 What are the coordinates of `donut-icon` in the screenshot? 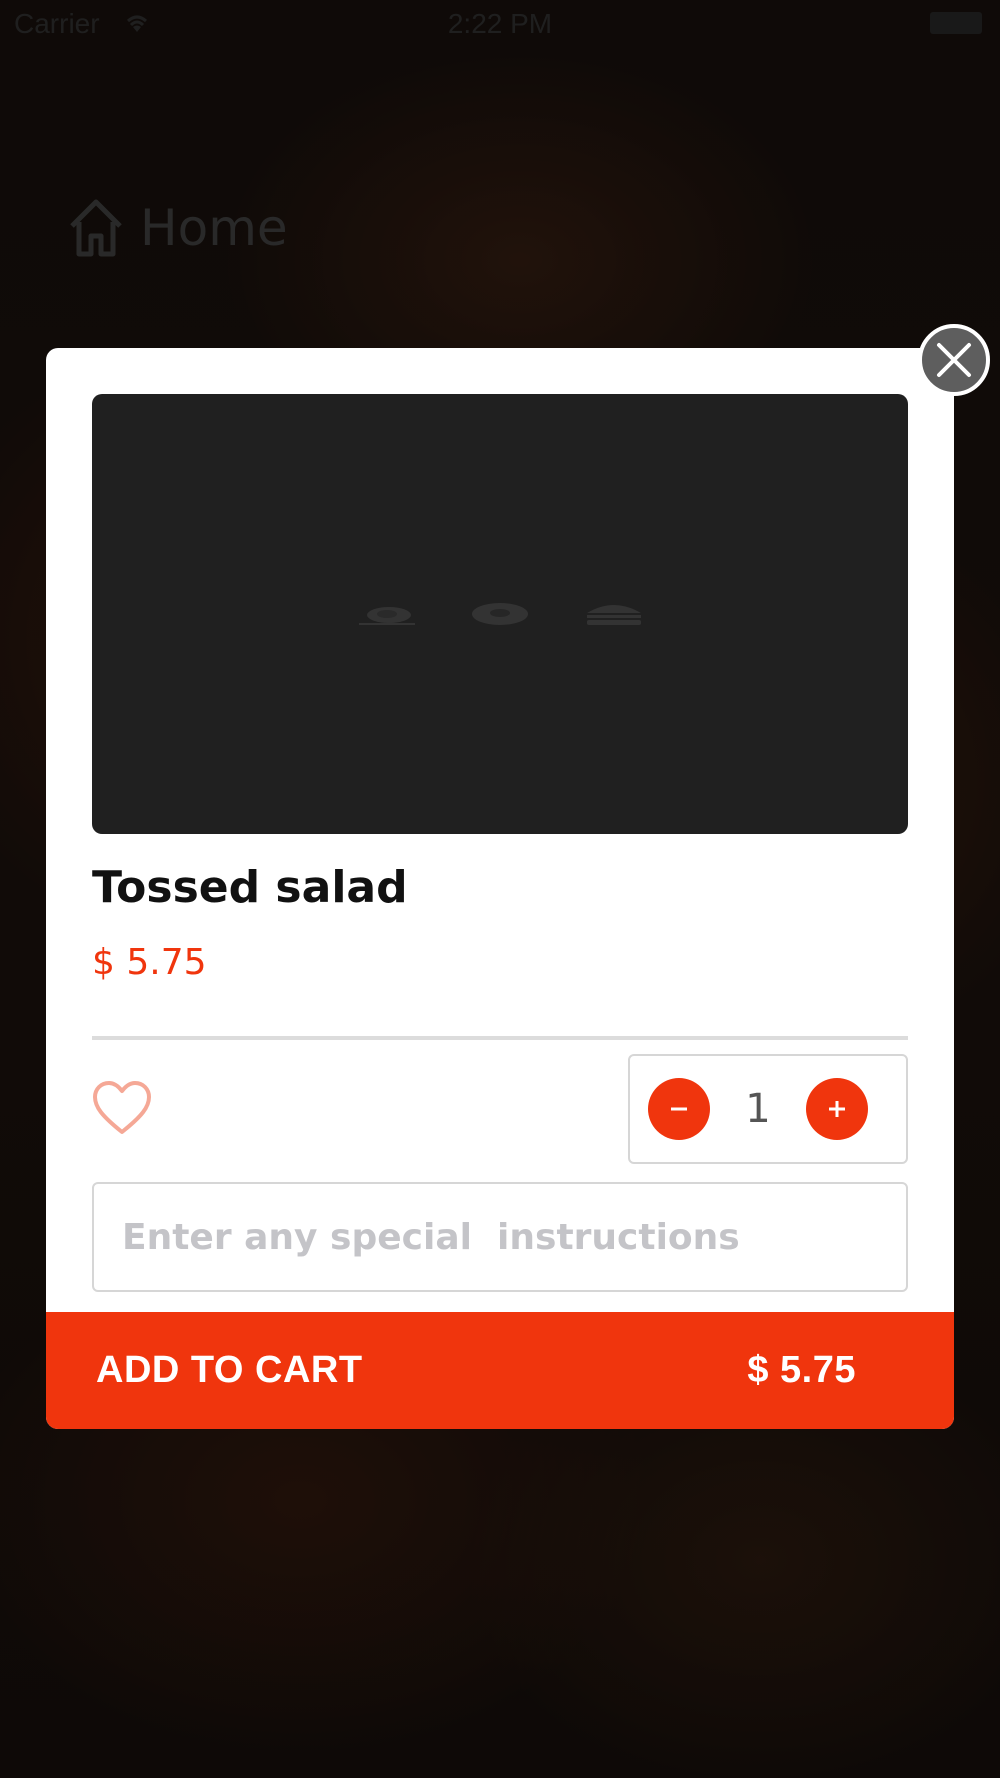 It's located at (500, 614).